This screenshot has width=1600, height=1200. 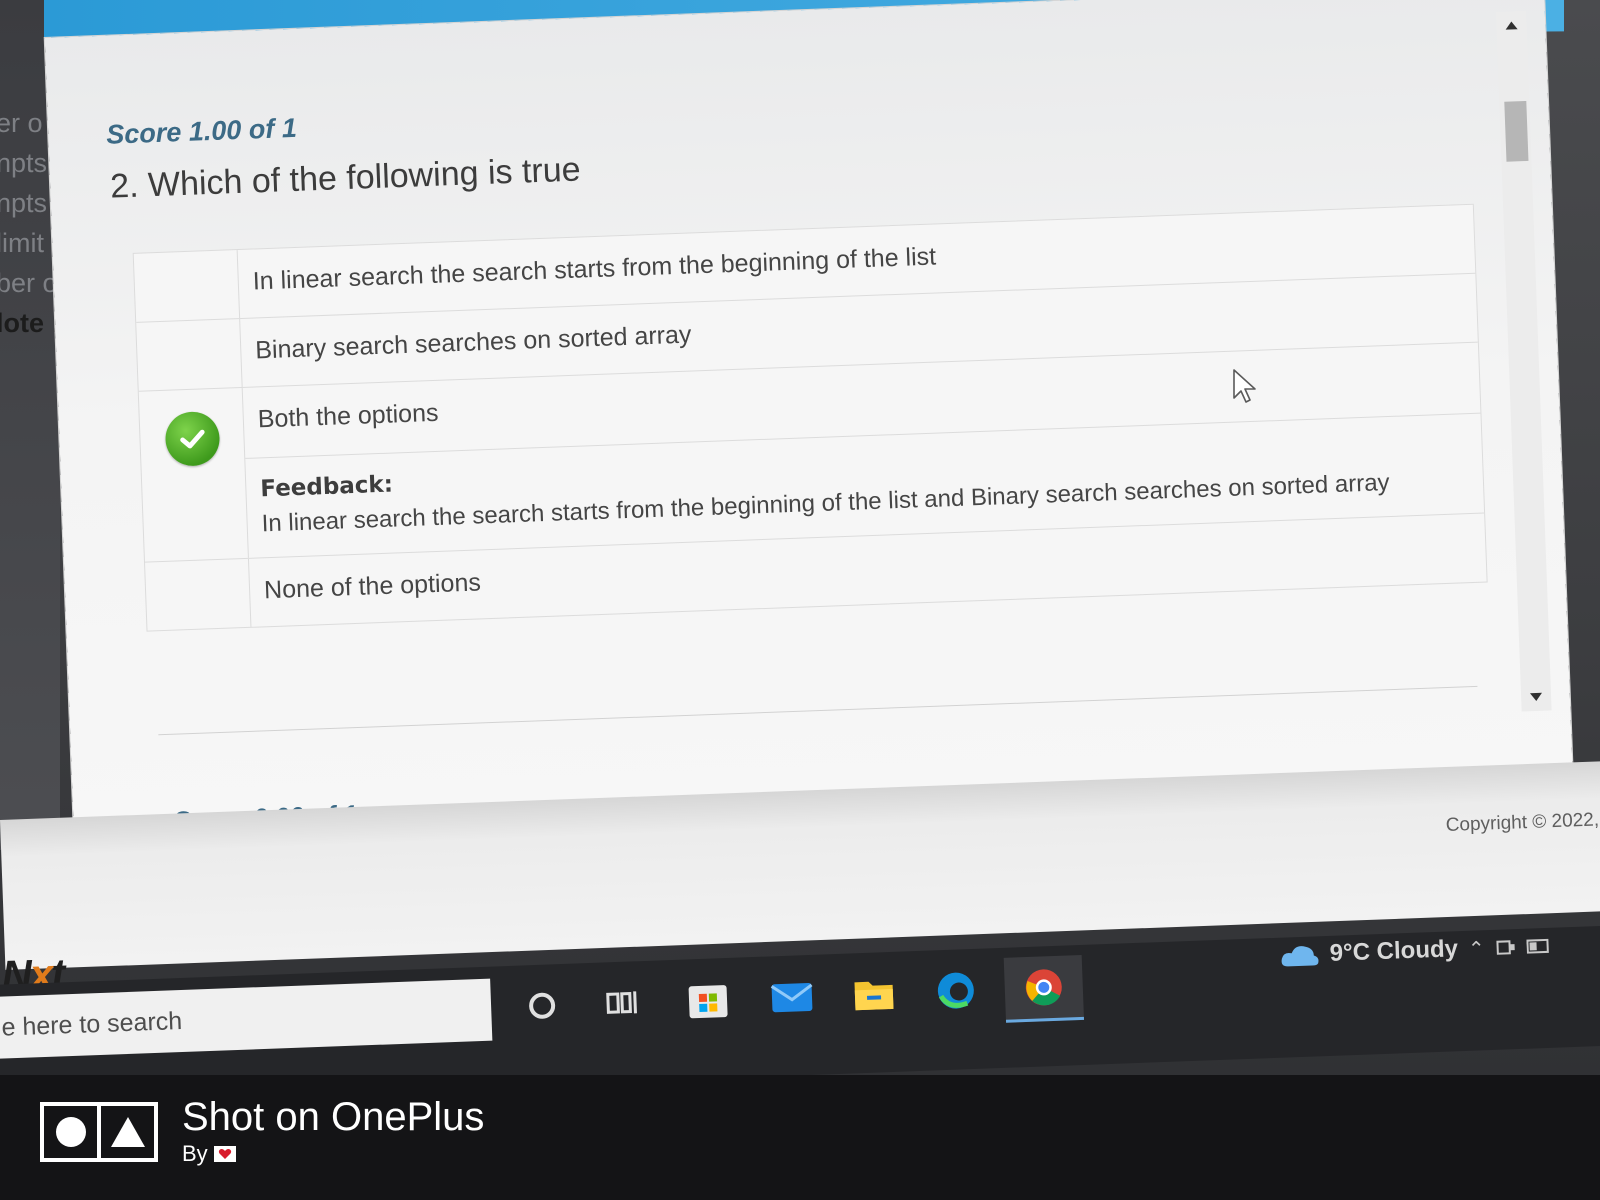 What do you see at coordinates (1538, 946) in the screenshot?
I see `battery-icon` at bounding box center [1538, 946].